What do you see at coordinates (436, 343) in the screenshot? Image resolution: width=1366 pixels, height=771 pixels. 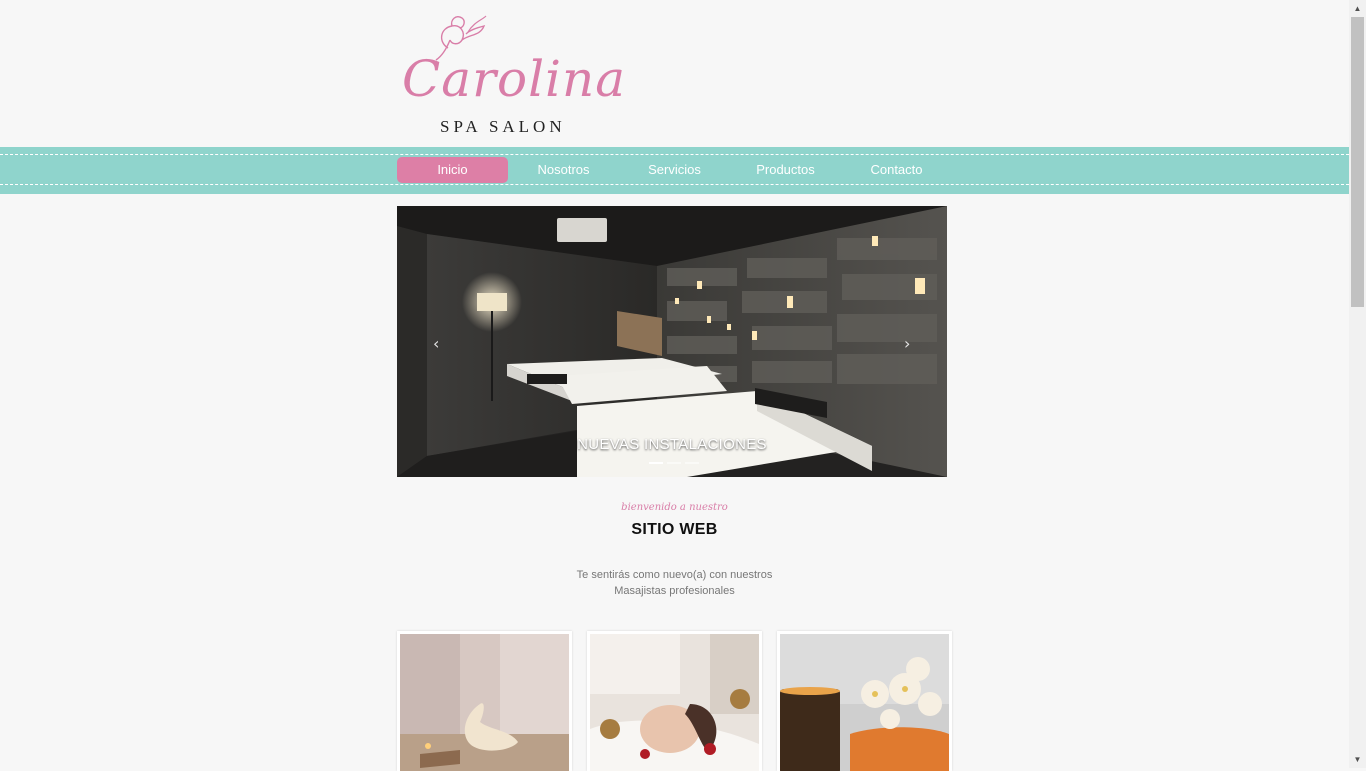 I see `slider-prev-button: ‹` at bounding box center [436, 343].